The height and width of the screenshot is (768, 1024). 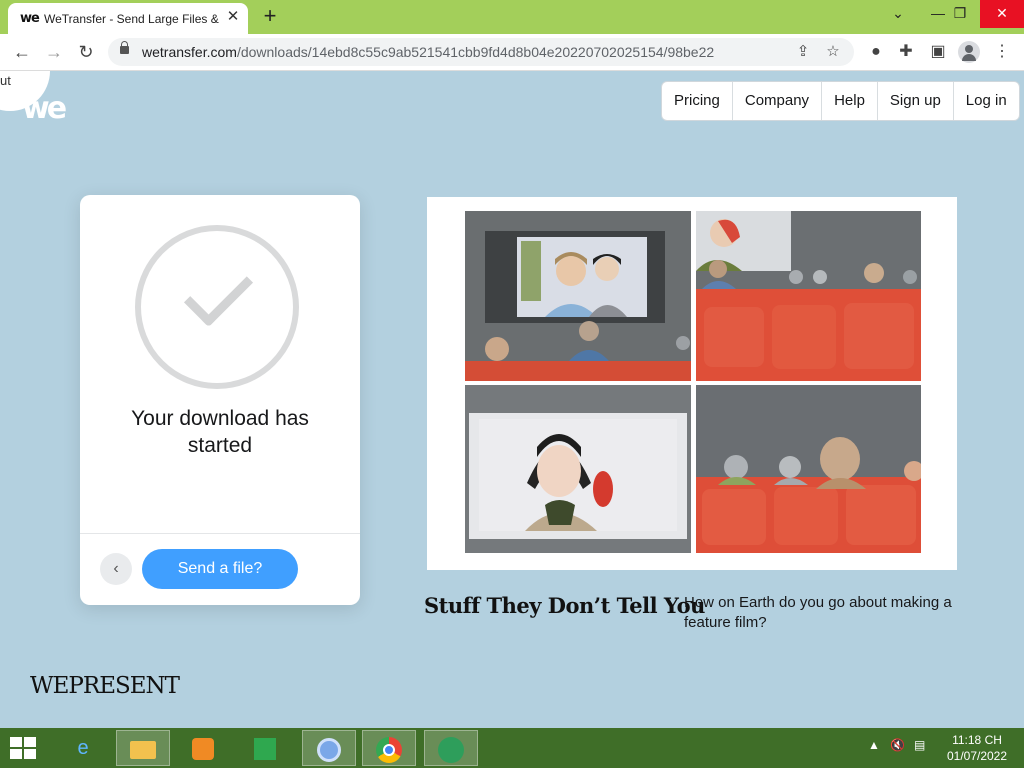 What do you see at coordinates (220, 569) in the screenshot?
I see `send-file-button: Send a file?` at bounding box center [220, 569].